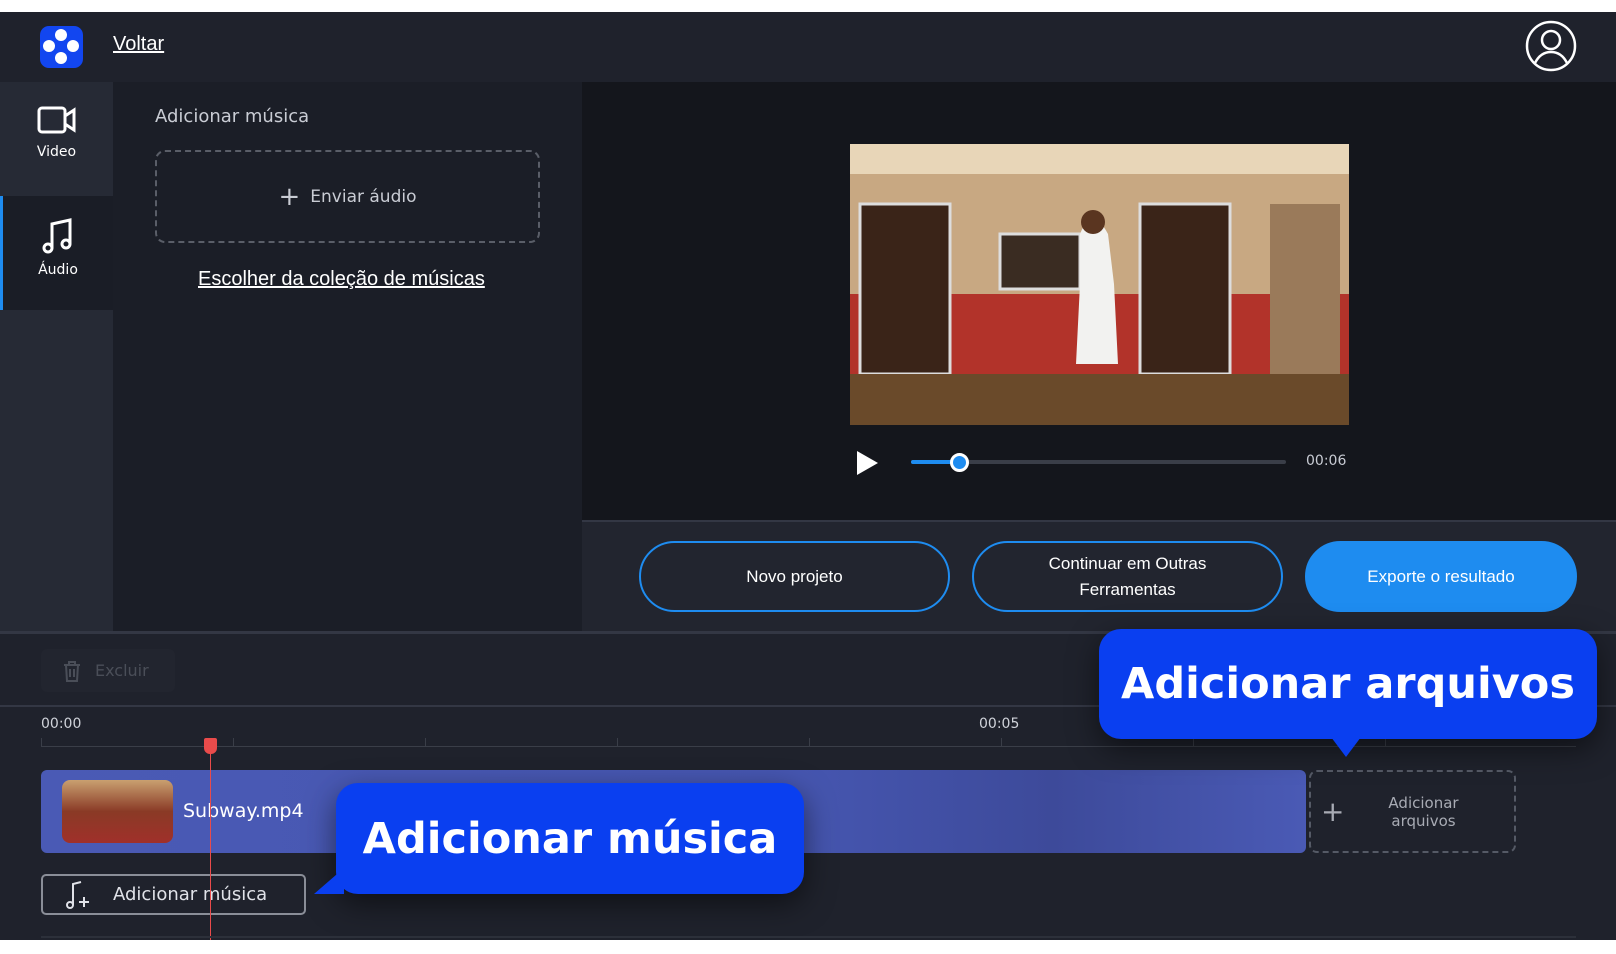 The height and width of the screenshot is (954, 1616). Describe the element at coordinates (1551, 46) in the screenshot. I see `user-account-icon` at that location.